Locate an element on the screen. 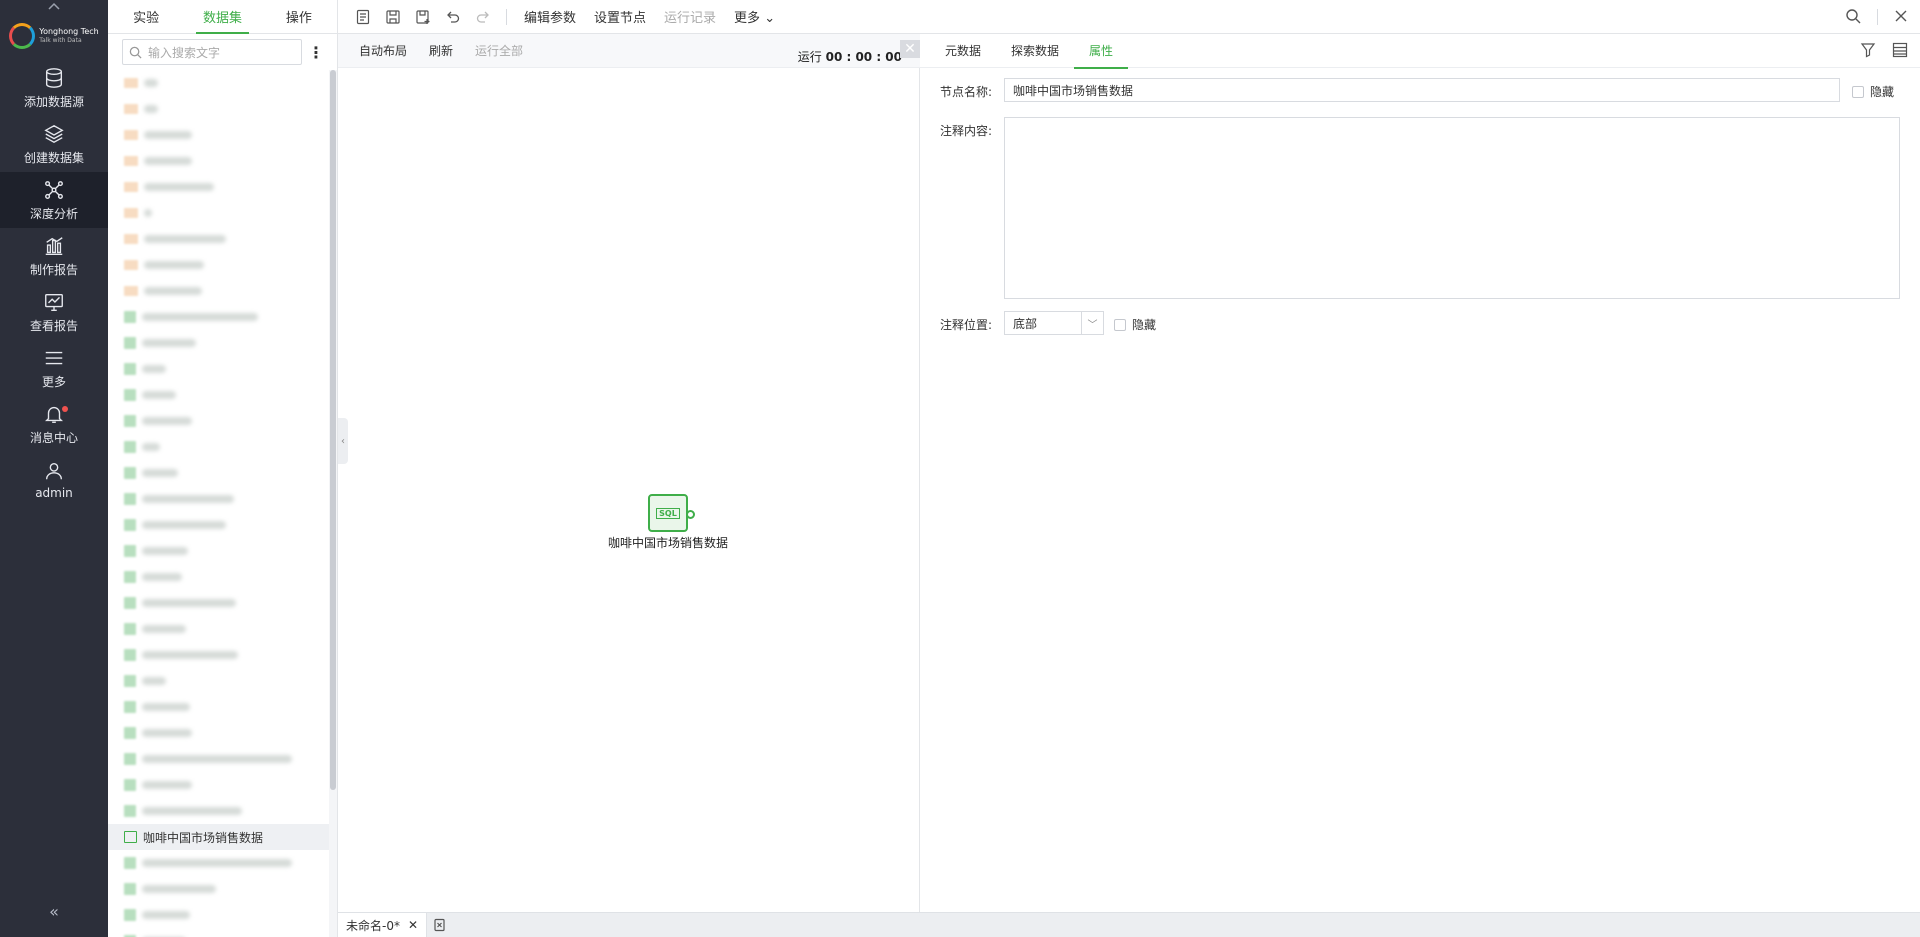  nav-item-make-report: 制作报告 is located at coordinates (54, 256).